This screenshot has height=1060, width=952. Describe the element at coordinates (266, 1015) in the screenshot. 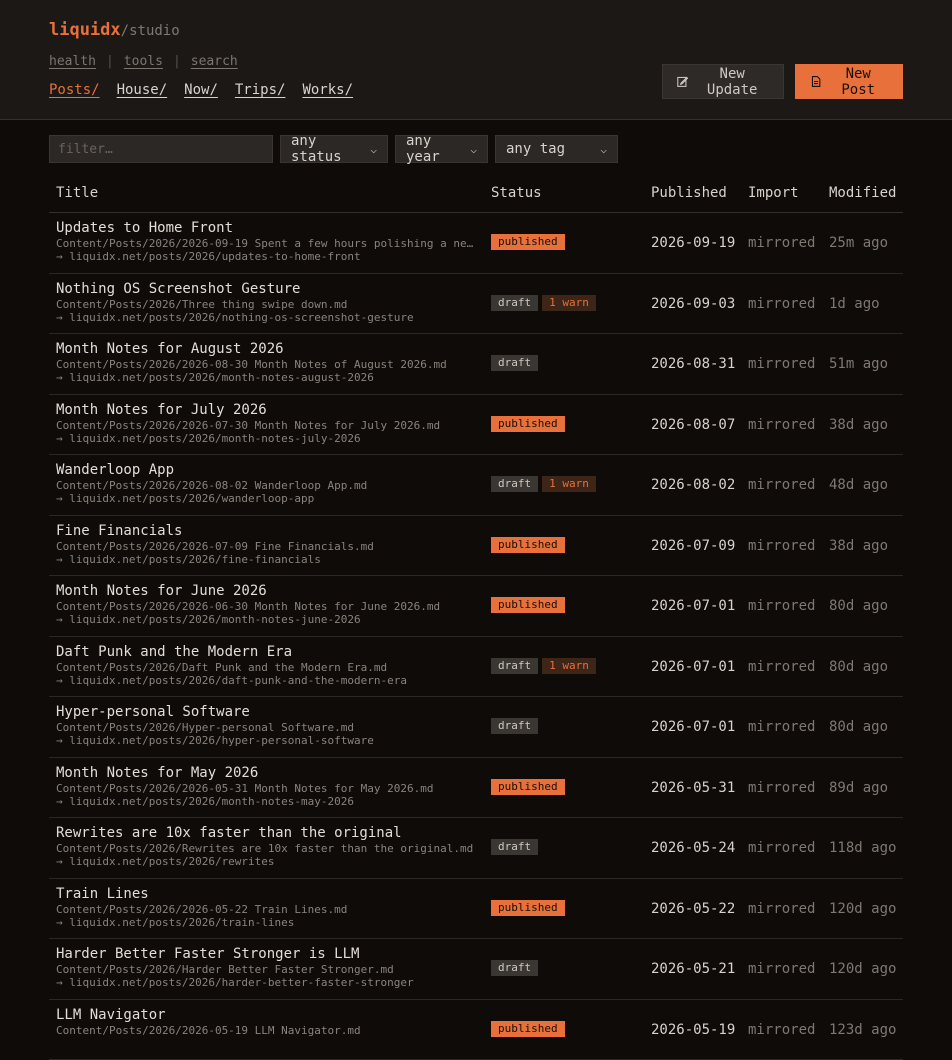

I see `post-title: LLM Navigator` at that location.